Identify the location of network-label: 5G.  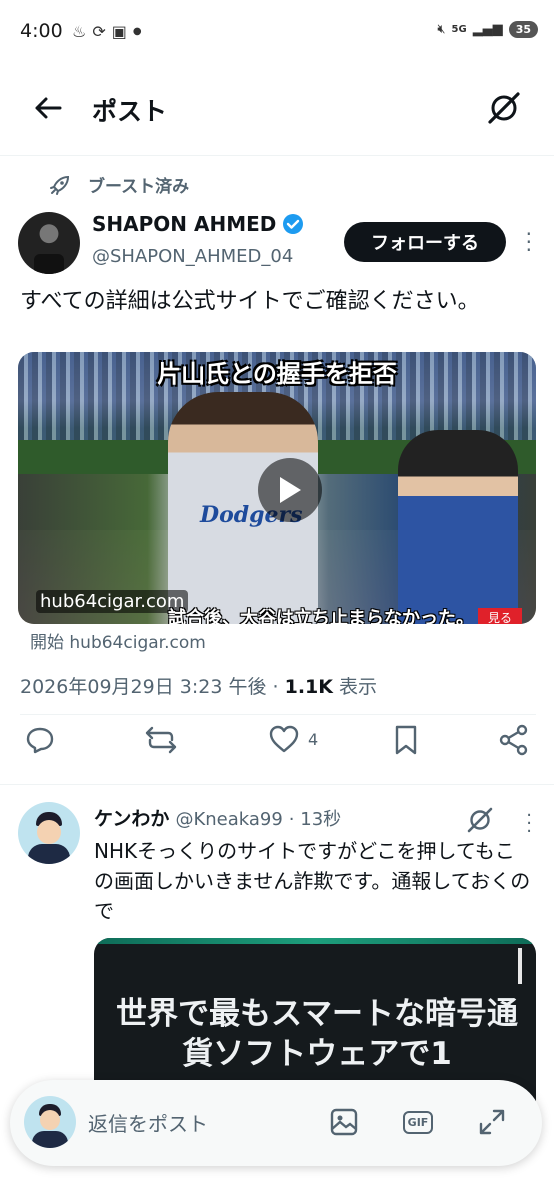
(459, 29).